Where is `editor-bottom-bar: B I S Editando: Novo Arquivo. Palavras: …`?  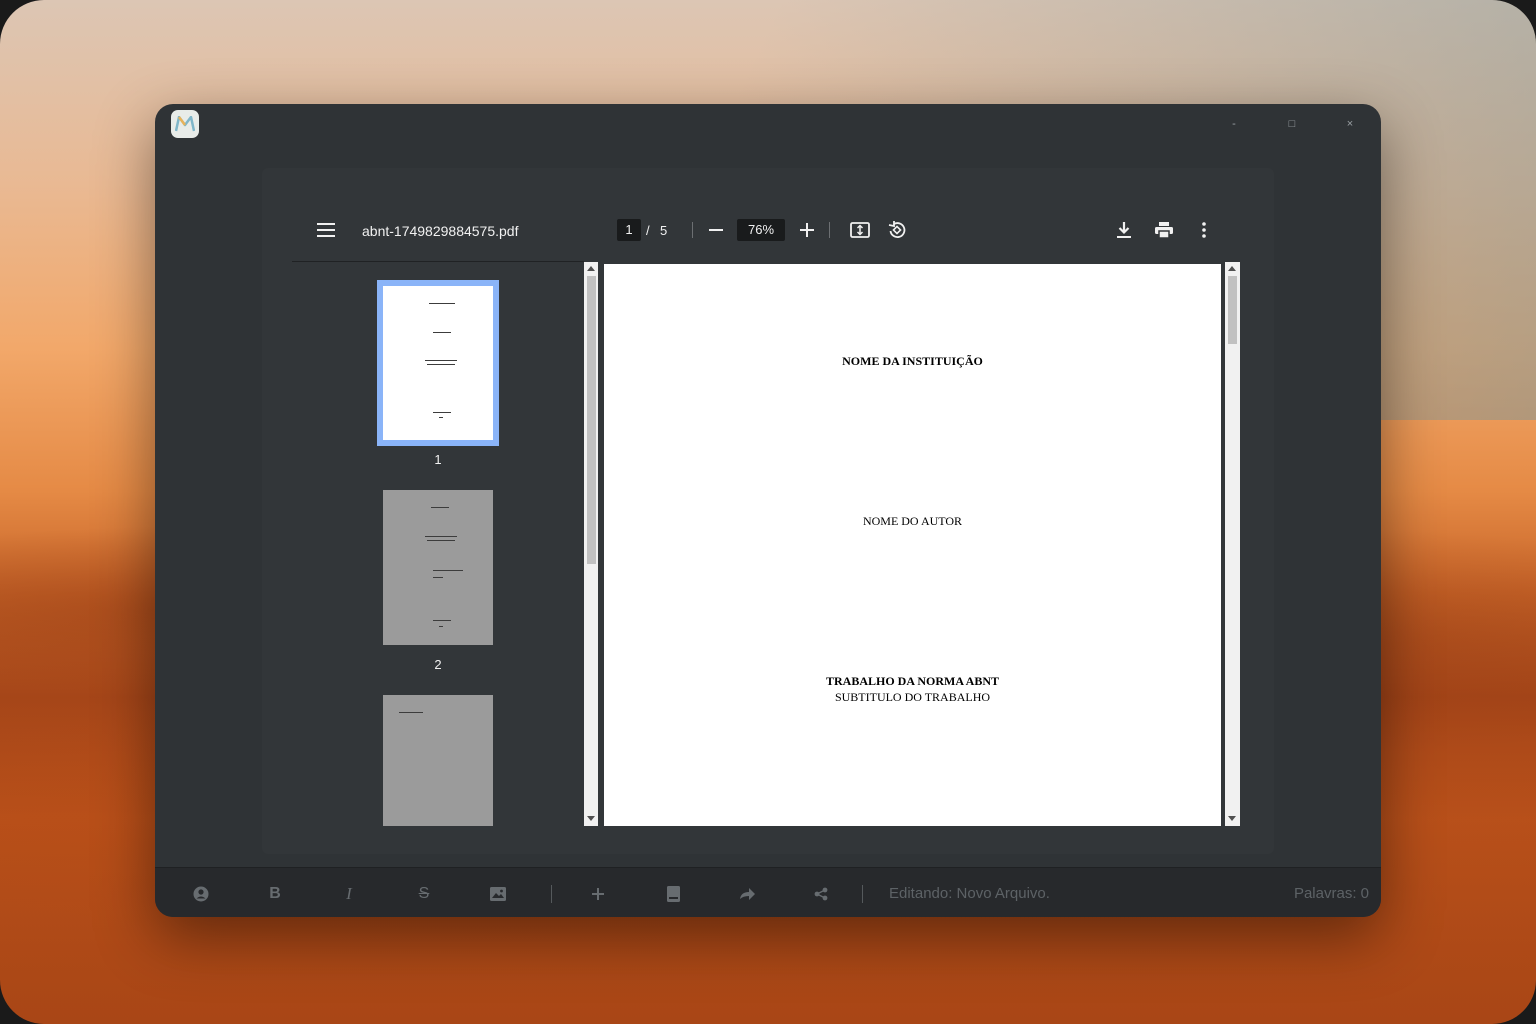 editor-bottom-bar: B I S Editando: Novo Arquivo. Palavras: … is located at coordinates (768, 892).